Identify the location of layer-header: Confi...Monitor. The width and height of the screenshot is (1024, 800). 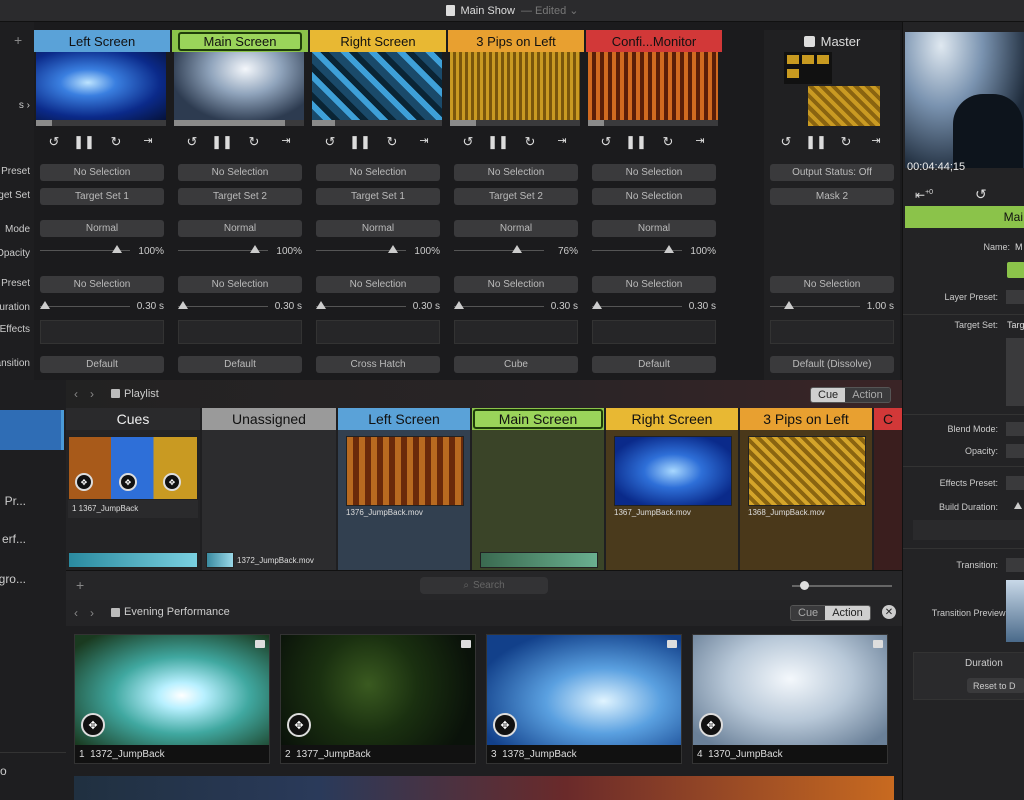
(654, 41).